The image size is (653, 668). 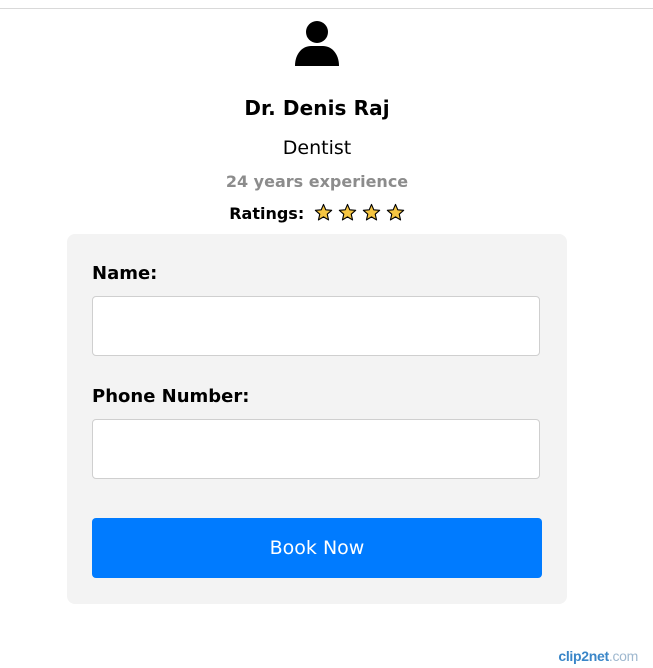 What do you see at coordinates (125, 273) in the screenshot?
I see `name-label: Name:` at bounding box center [125, 273].